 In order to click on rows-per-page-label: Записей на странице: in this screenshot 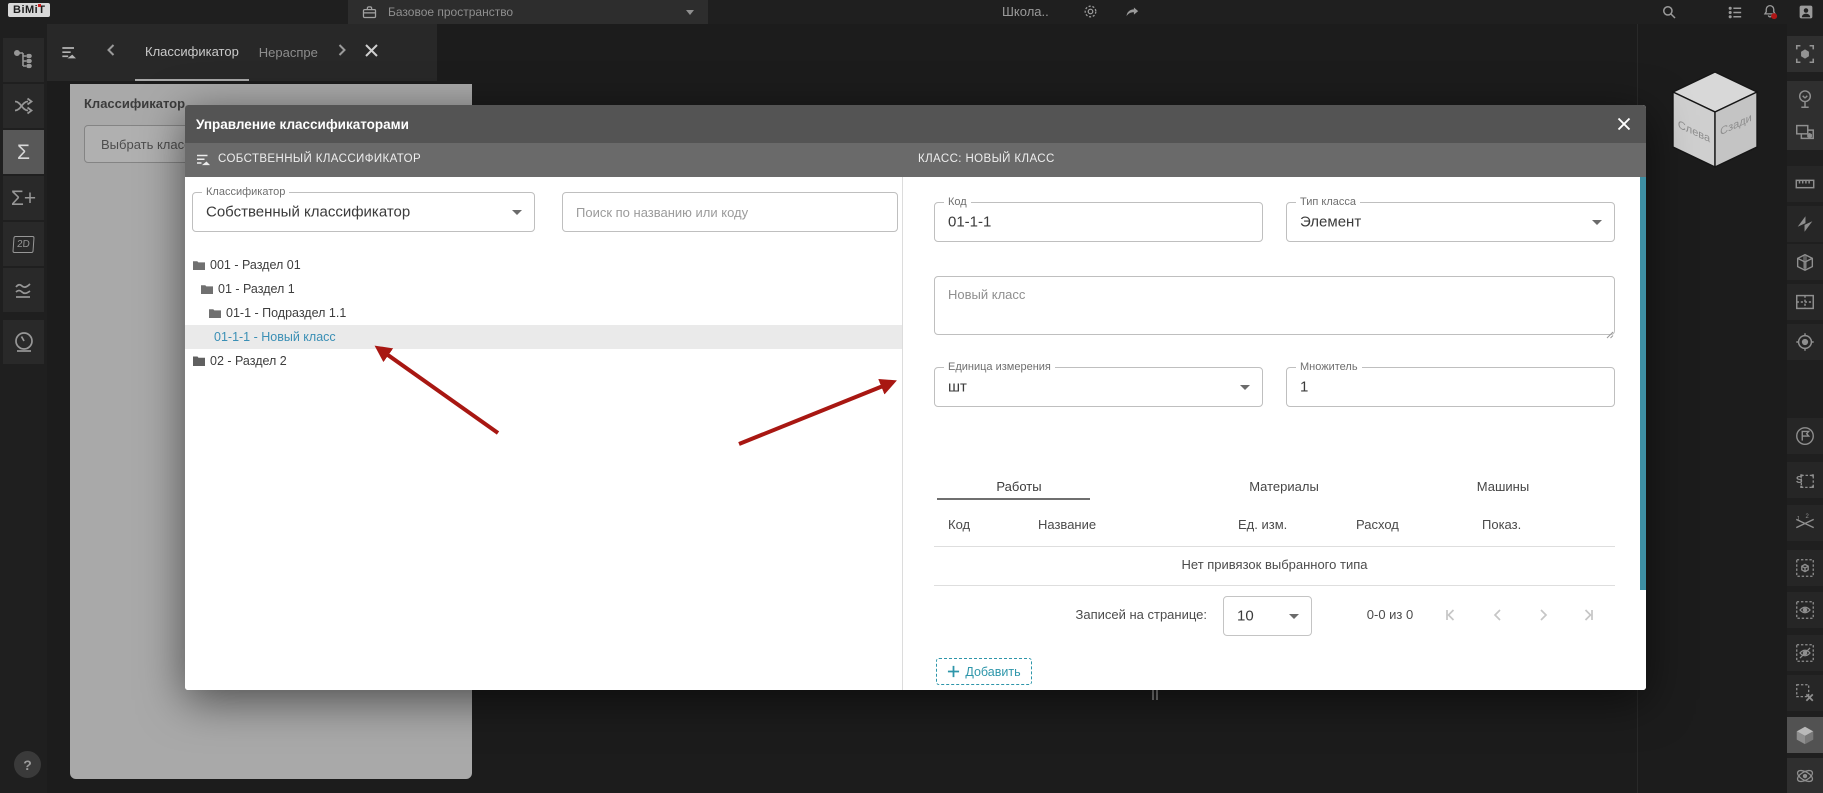, I will do `click(1141, 614)`.